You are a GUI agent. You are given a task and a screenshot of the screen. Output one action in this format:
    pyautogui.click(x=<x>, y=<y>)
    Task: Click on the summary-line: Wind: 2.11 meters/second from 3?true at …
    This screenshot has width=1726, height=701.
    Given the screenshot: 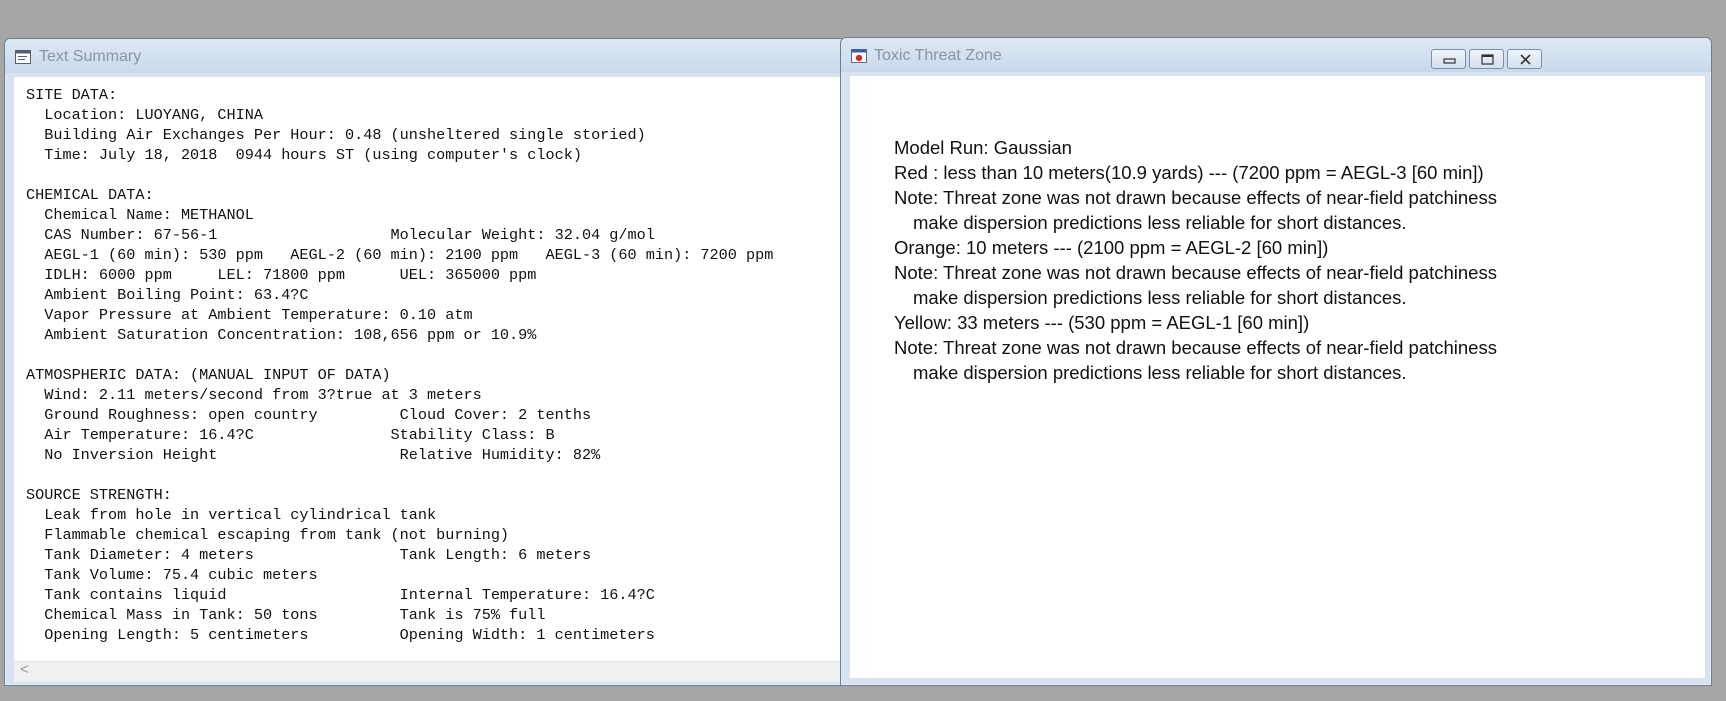 What is the action you would take?
    pyautogui.click(x=254, y=395)
    